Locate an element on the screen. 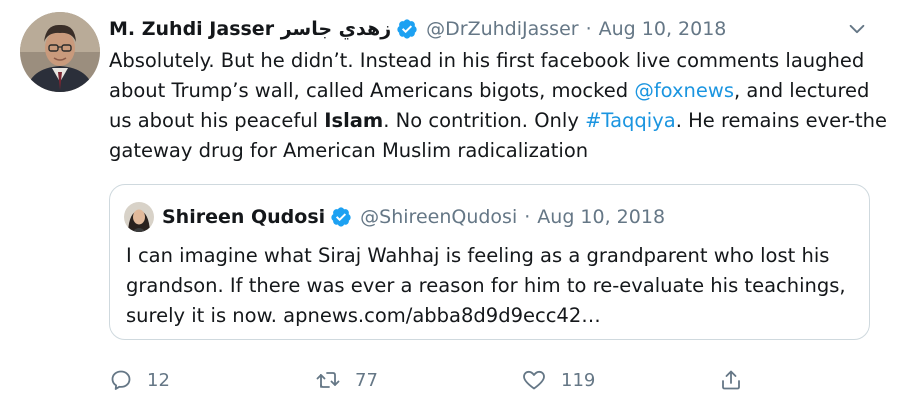 This screenshot has height=407, width=900. author-name: M. Zuhdi Jasser زهدي جاسر is located at coordinates (250, 29).